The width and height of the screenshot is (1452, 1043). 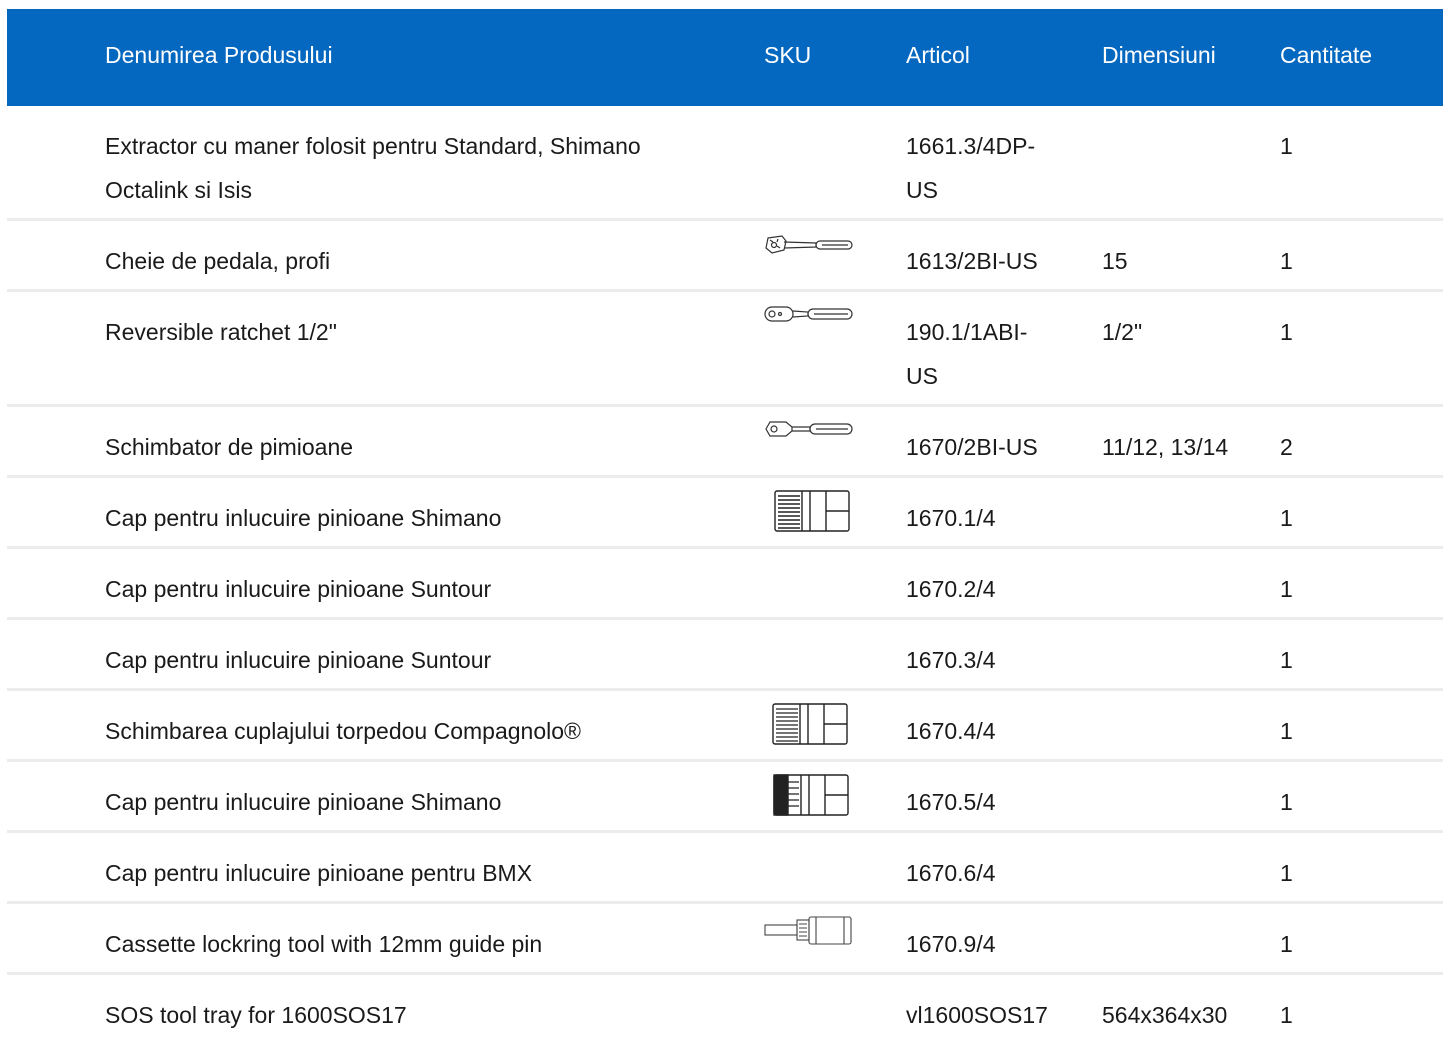 I want to click on ratchet-icon, so click(x=809, y=314).